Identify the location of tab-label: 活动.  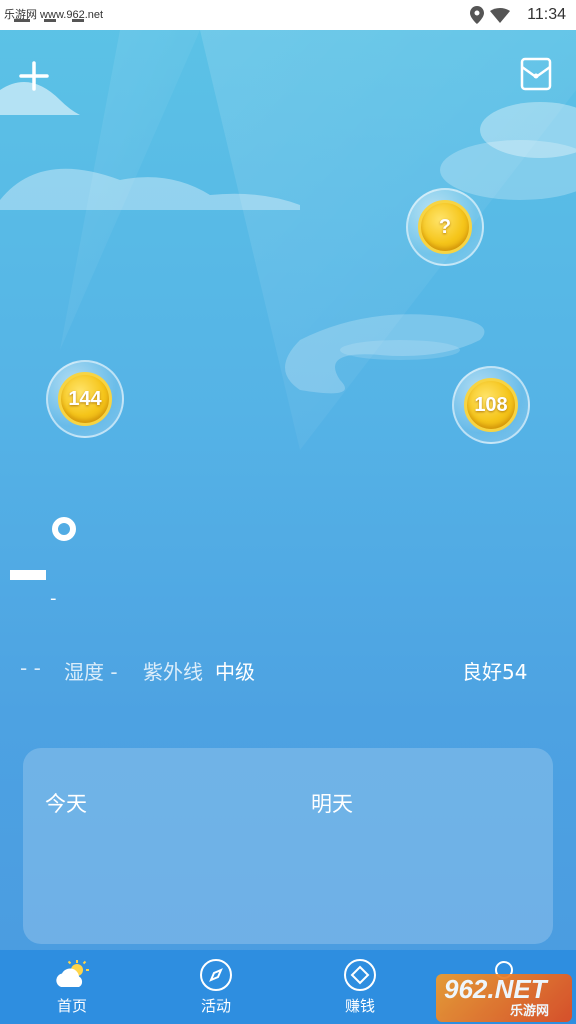
(215, 1006).